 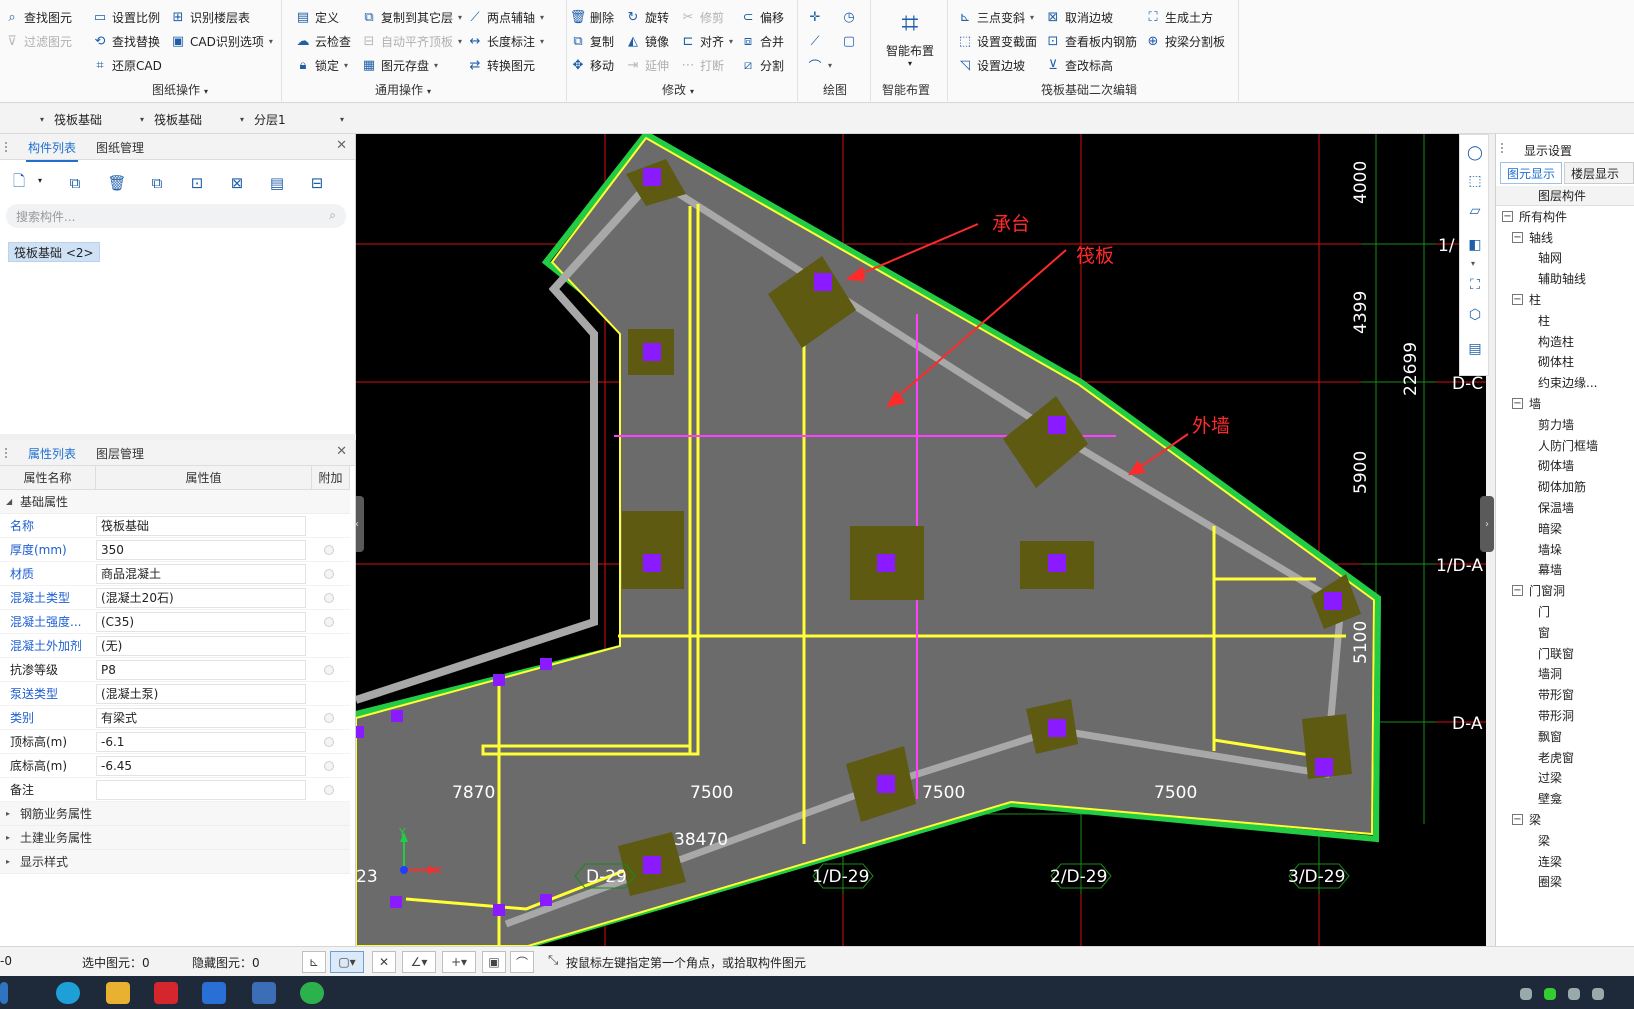 I want to click on tree-node: − 门窗洞, so click(x=1565, y=590).